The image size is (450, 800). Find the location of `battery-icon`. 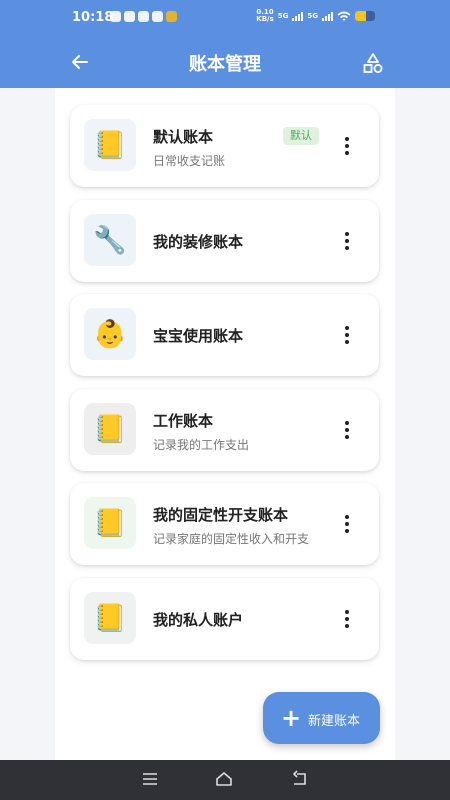

battery-icon is located at coordinates (365, 16).